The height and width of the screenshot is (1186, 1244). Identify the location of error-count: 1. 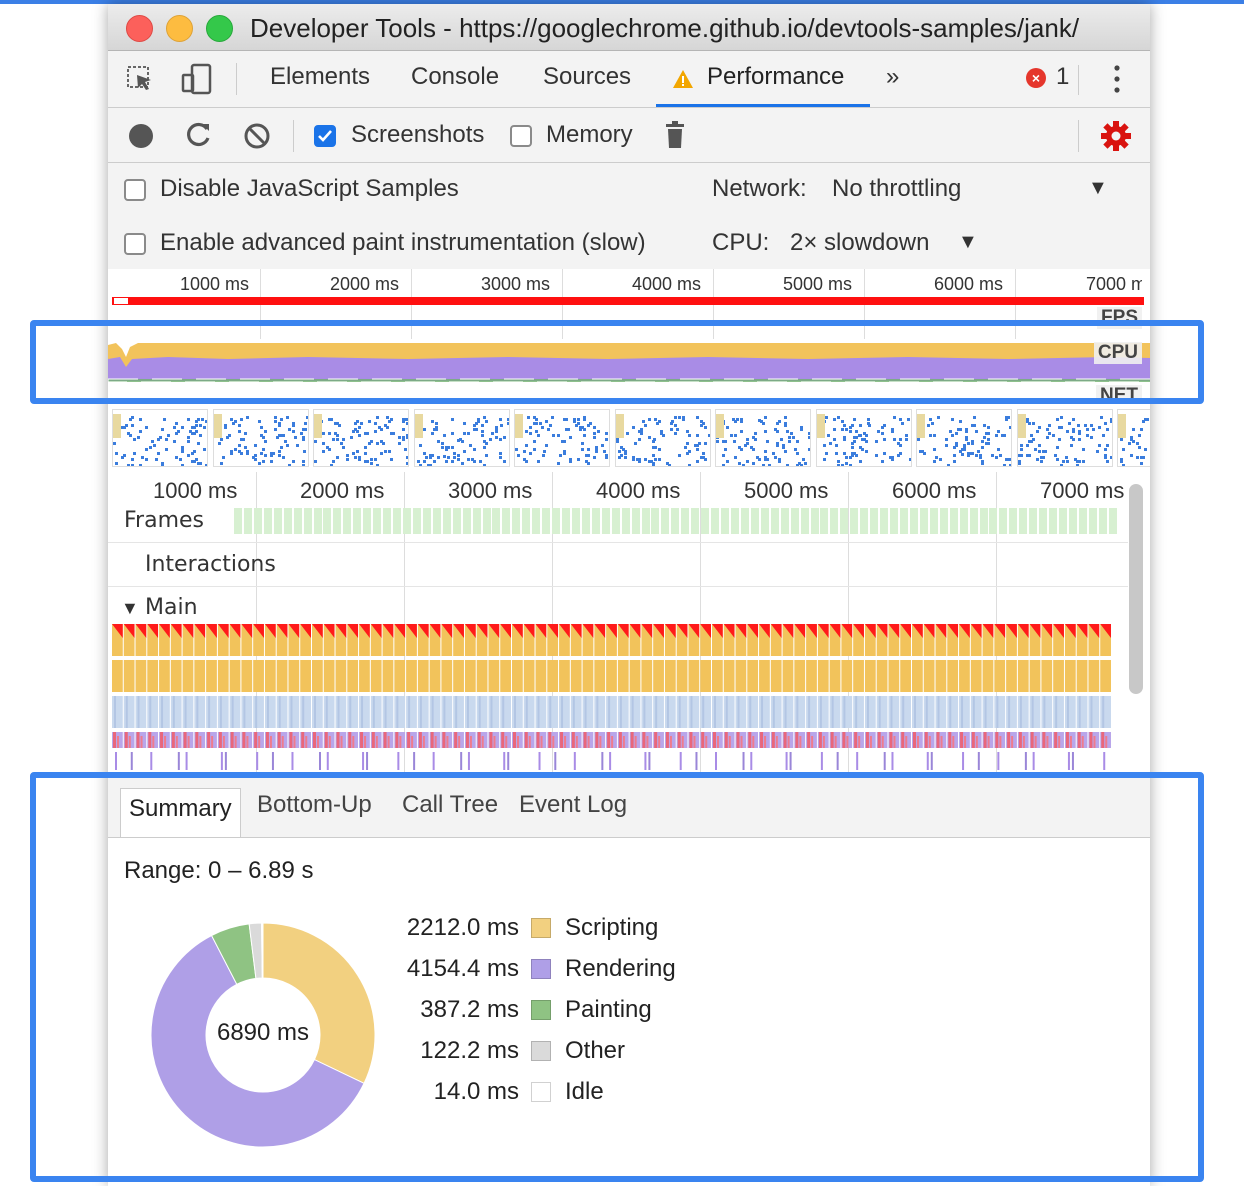
(1062, 77).